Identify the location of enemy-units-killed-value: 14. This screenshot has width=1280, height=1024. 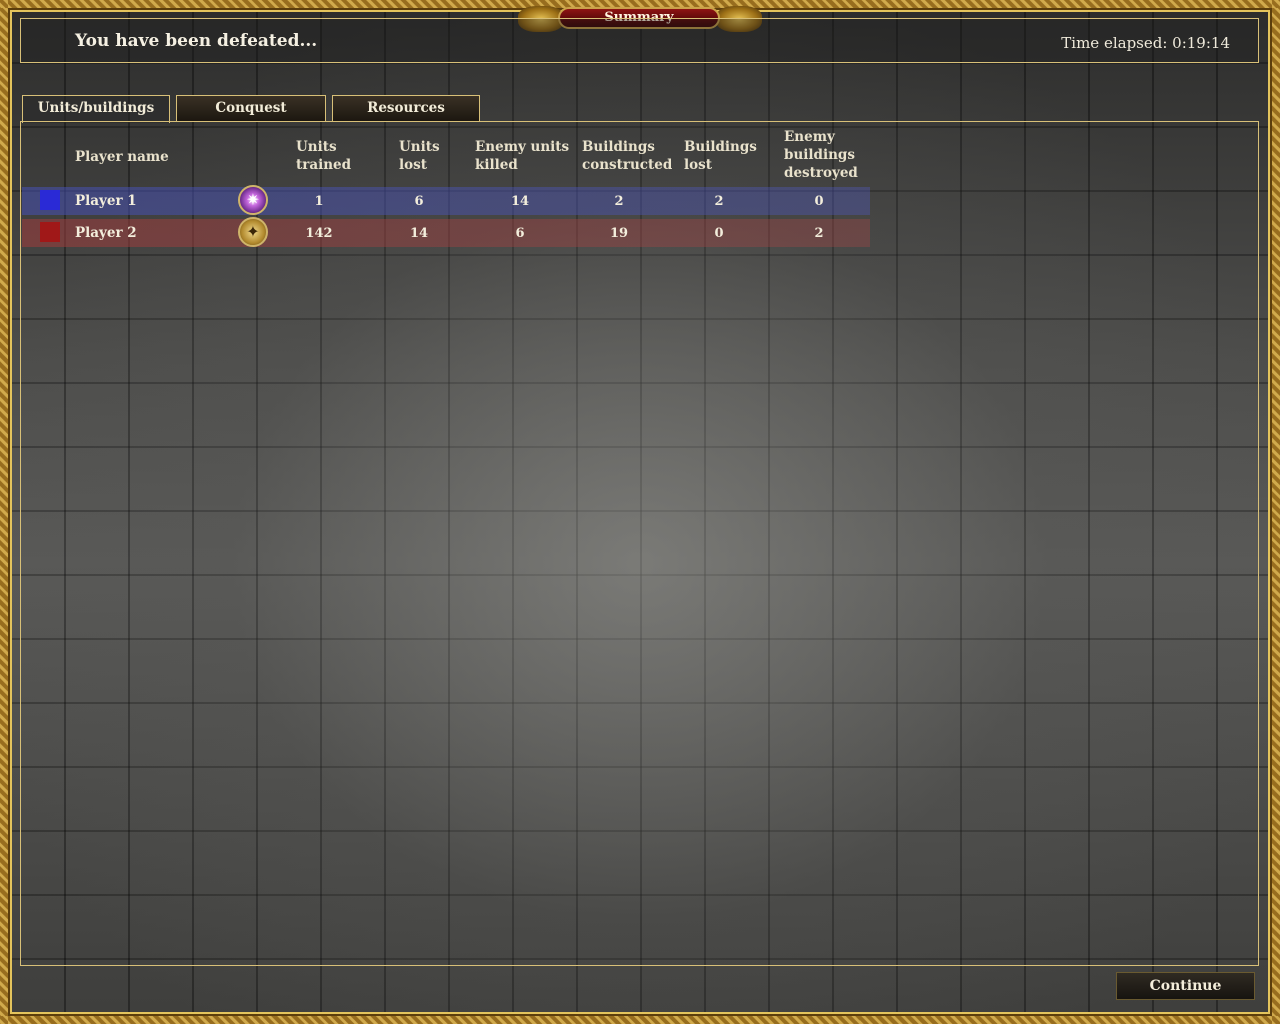
(520, 201).